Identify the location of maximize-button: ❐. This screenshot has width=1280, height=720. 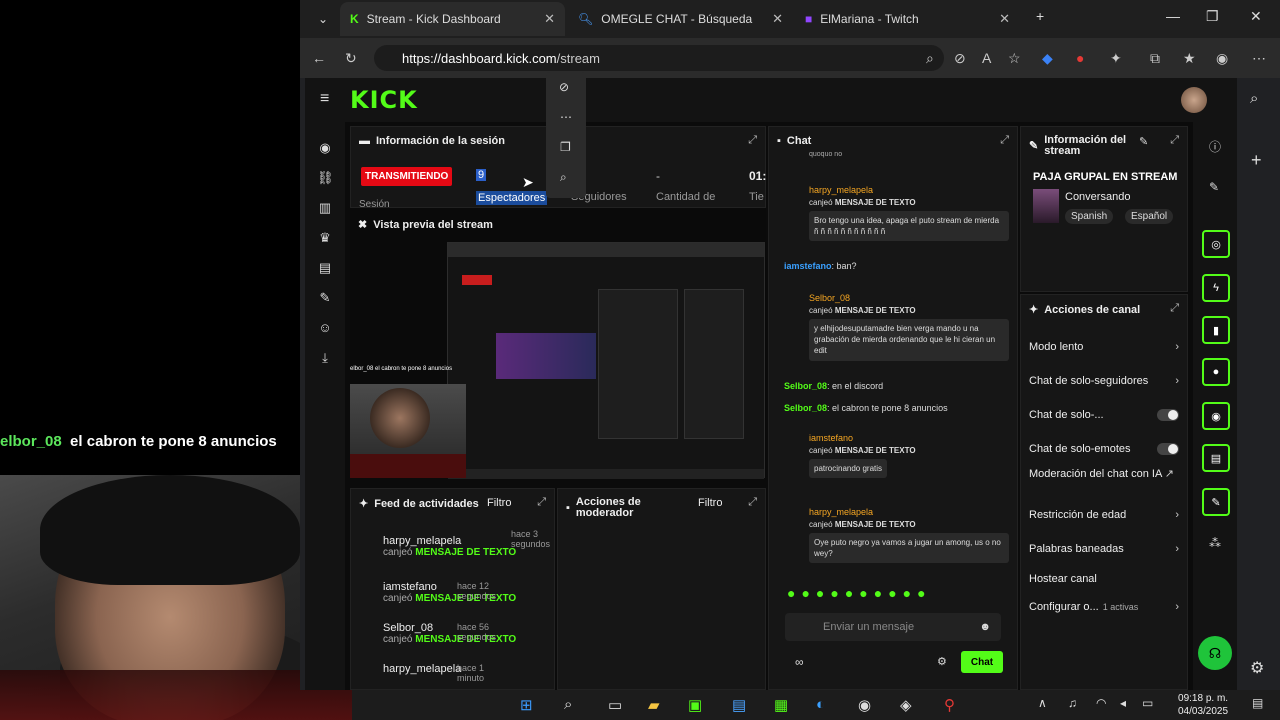
(1212, 16).